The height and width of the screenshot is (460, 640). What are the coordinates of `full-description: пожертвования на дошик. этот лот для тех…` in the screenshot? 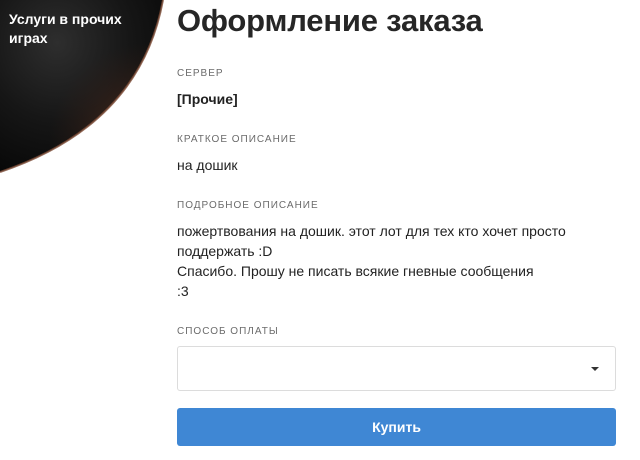 It's located at (397, 261).